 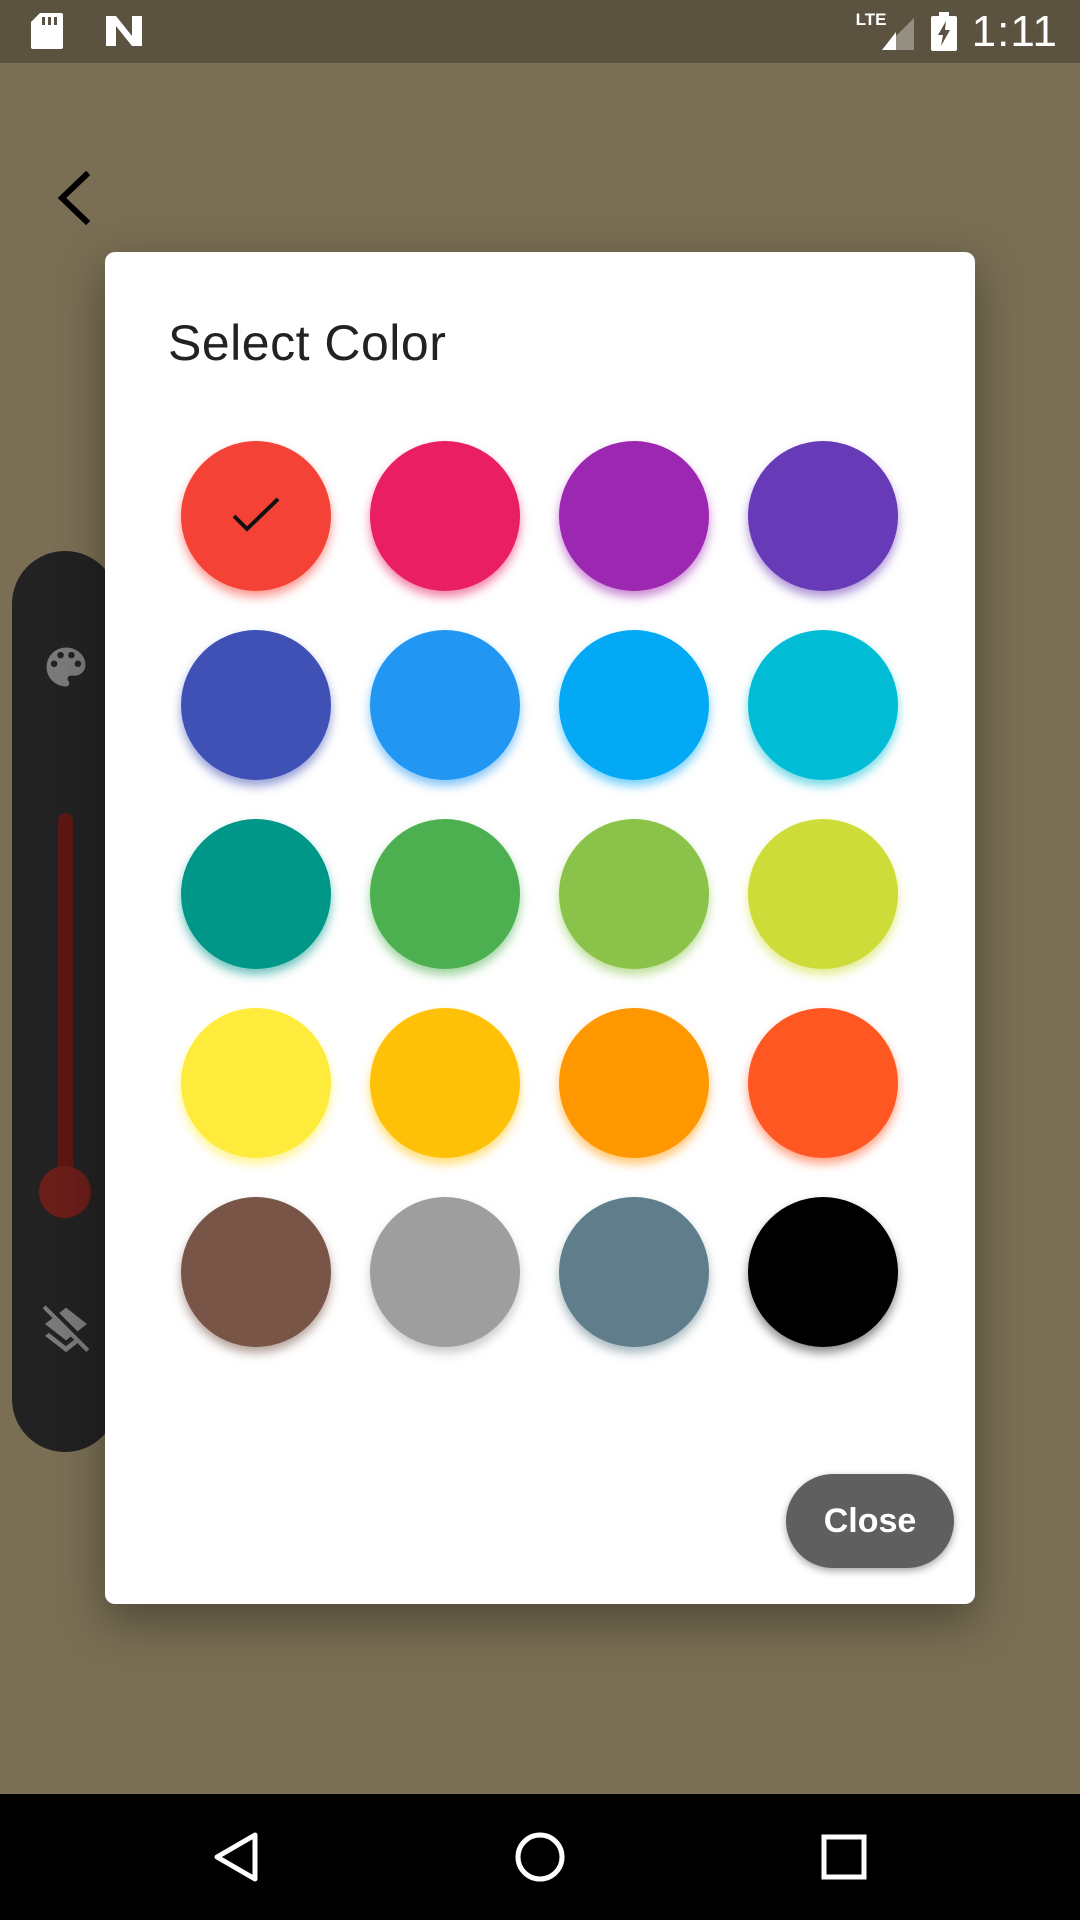 I want to click on navigation-bar, so click(x=540, y=1857).